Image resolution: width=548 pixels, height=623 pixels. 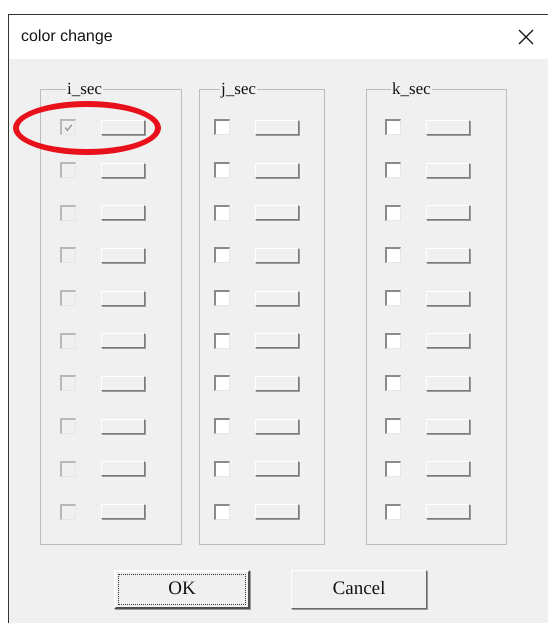 I want to click on group-label: i_sec, so click(x=84, y=89).